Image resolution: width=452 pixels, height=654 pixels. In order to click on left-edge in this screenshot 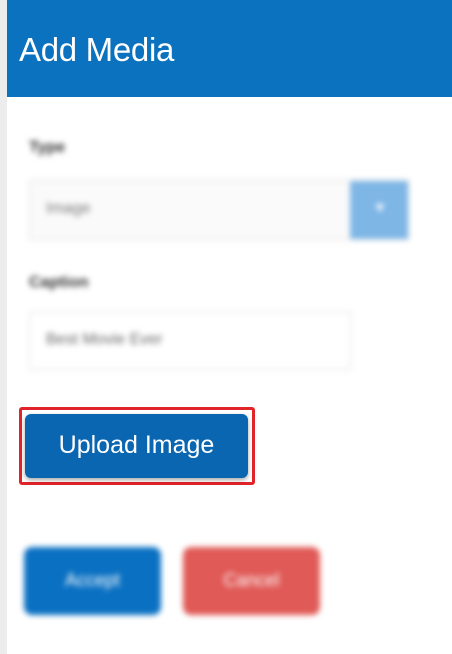, I will do `click(3, 327)`.